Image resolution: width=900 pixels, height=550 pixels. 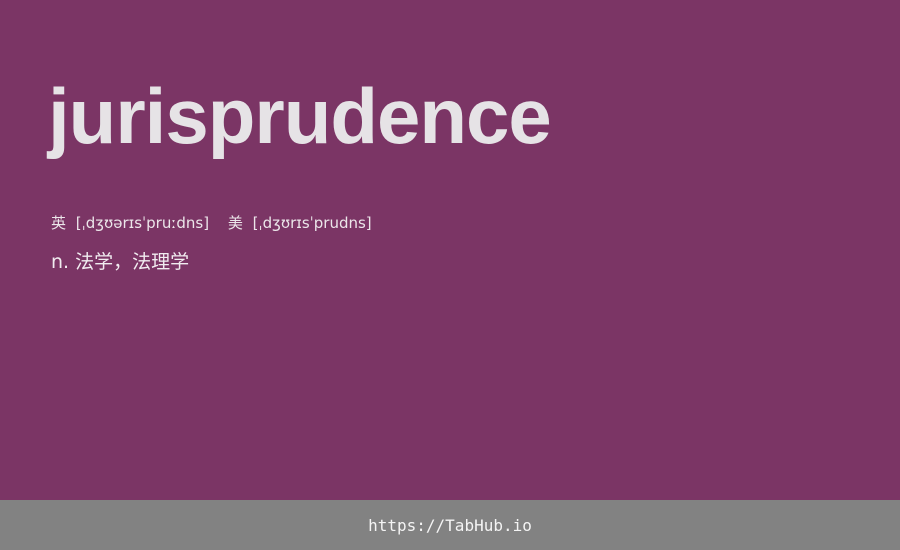 I want to click on us-pronunciation: 美 [ˌdʒʊrɪsˈprudns], so click(x=300, y=222).